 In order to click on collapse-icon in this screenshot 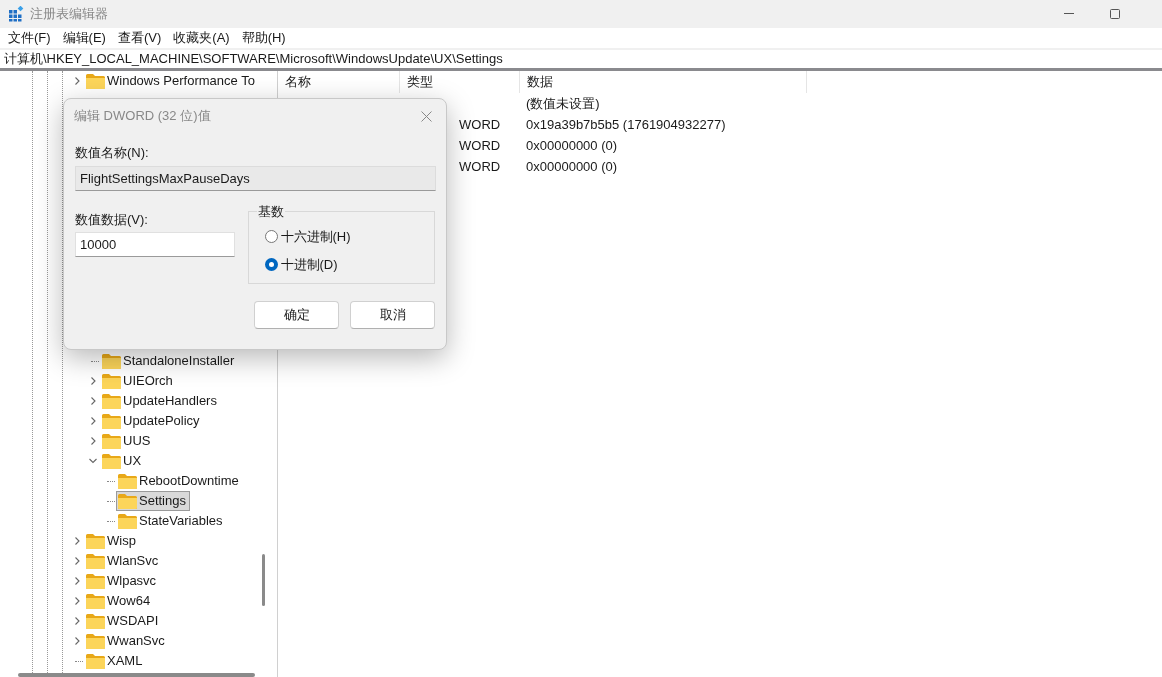, I will do `click(93, 461)`.